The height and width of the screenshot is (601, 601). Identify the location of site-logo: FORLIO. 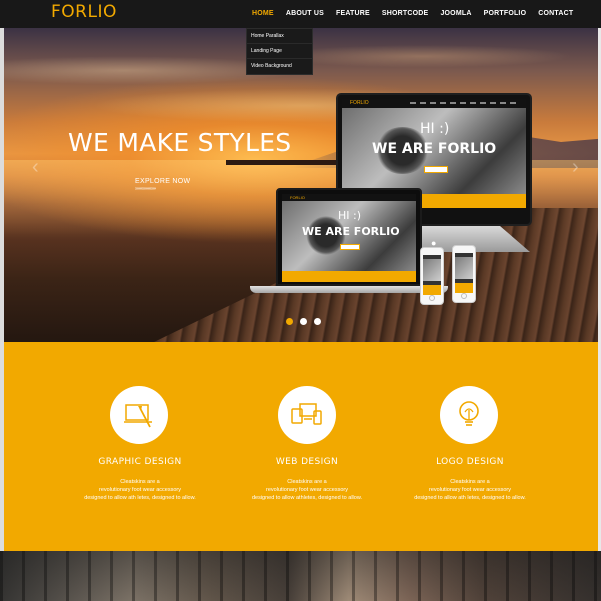
(84, 12).